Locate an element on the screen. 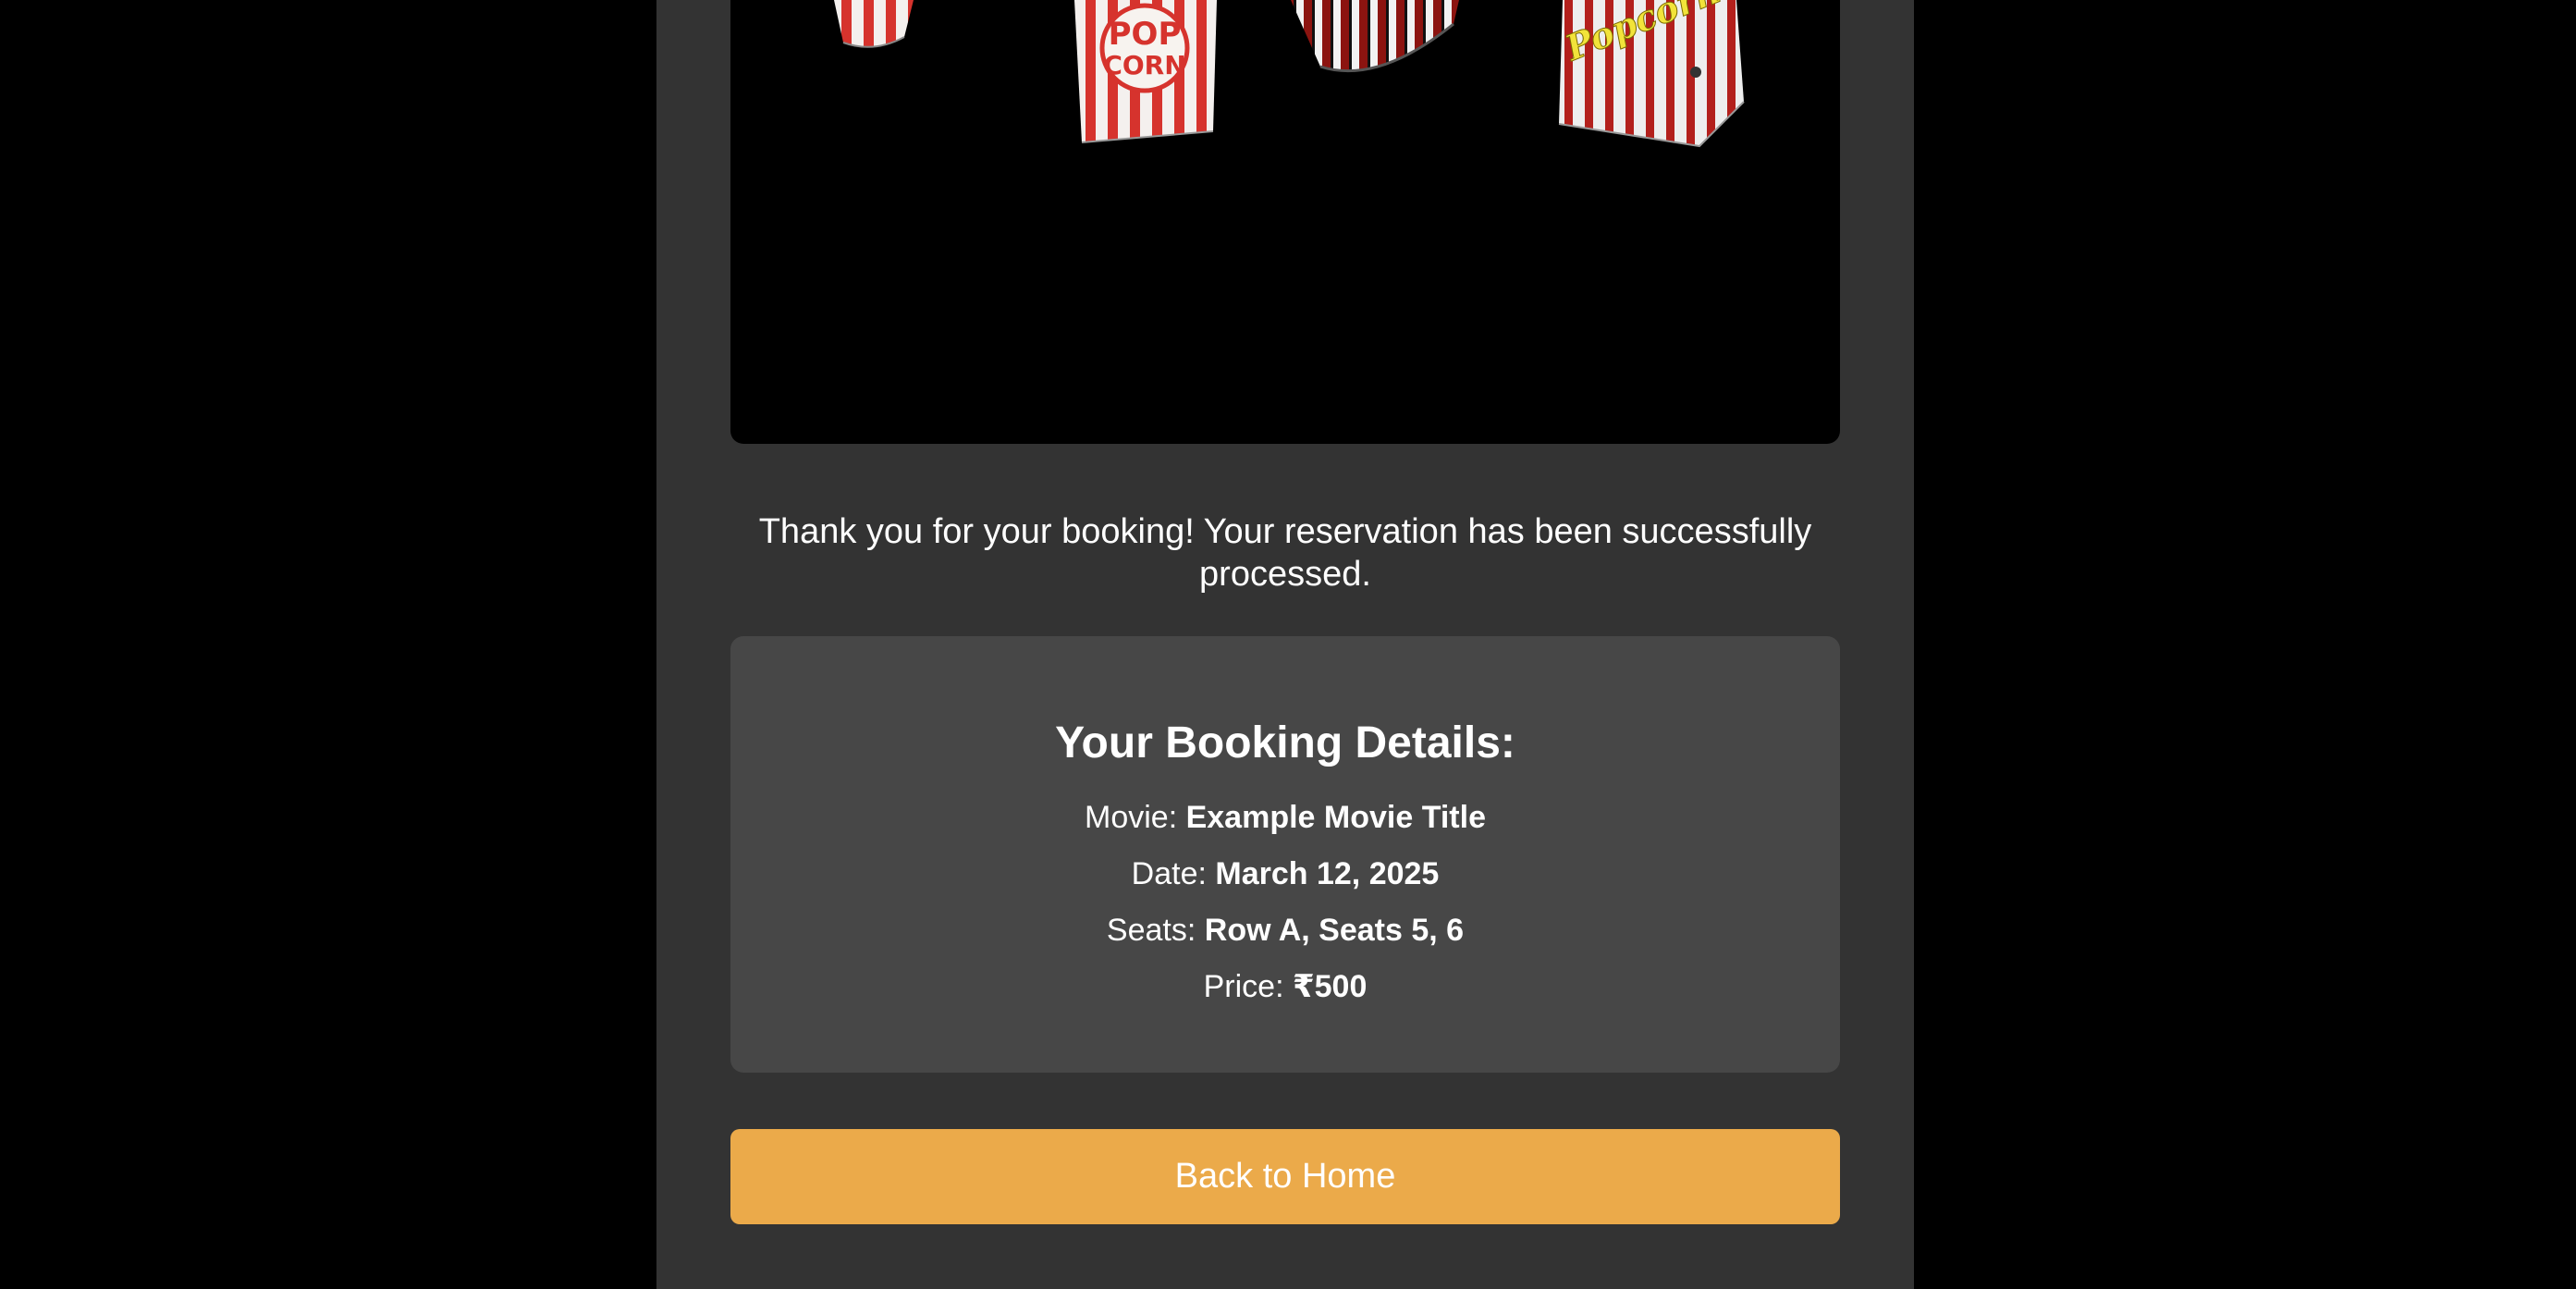 The width and height of the screenshot is (2576, 1289). svg-text: CORN is located at coordinates (1144, 65).